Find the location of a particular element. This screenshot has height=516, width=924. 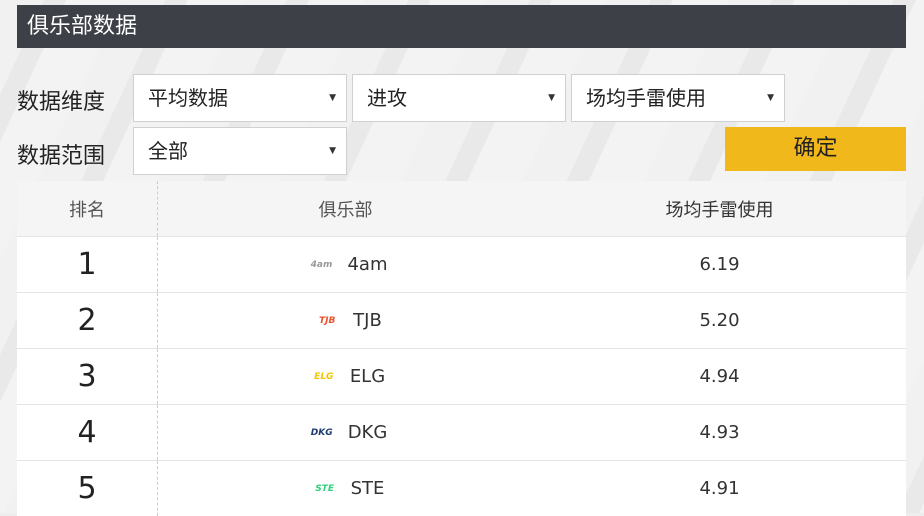

dimension-label: 数据维度 is located at coordinates (61, 102).